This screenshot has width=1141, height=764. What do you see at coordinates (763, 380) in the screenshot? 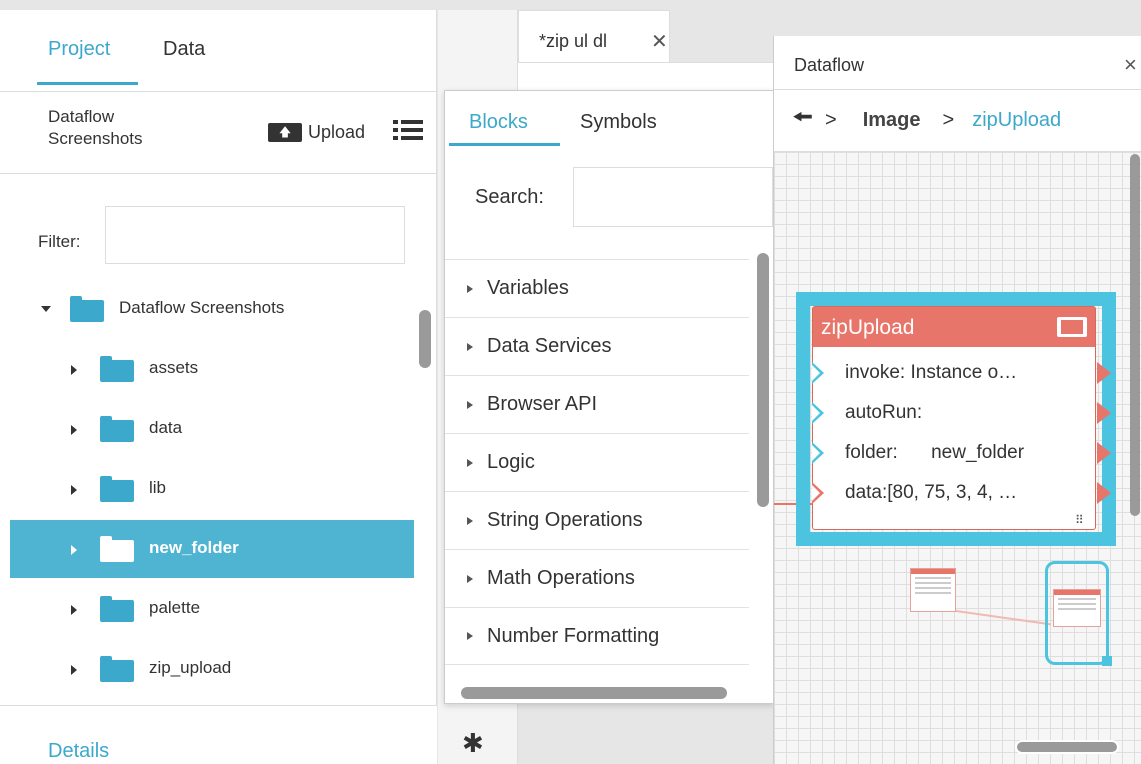
I see `blocks-vertical-scrollbar` at bounding box center [763, 380].